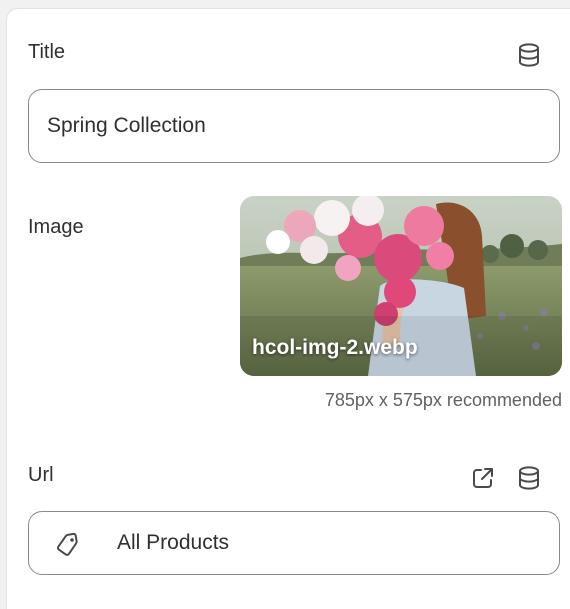 The width and height of the screenshot is (570, 609). Describe the element at coordinates (335, 347) in the screenshot. I see `image-file-name: hcol-img-2.webp` at that location.